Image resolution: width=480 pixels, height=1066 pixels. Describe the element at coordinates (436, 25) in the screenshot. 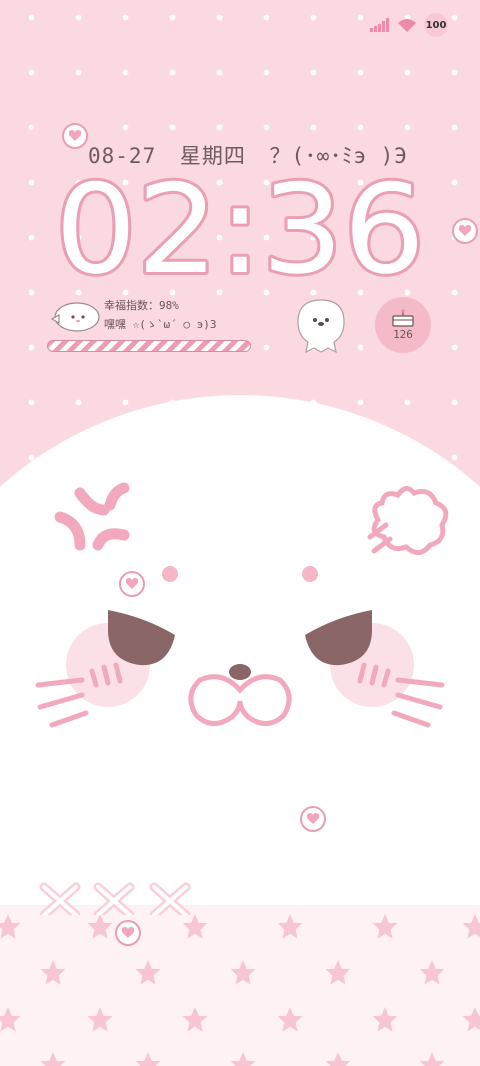

I see `battery-indicator: 100` at that location.